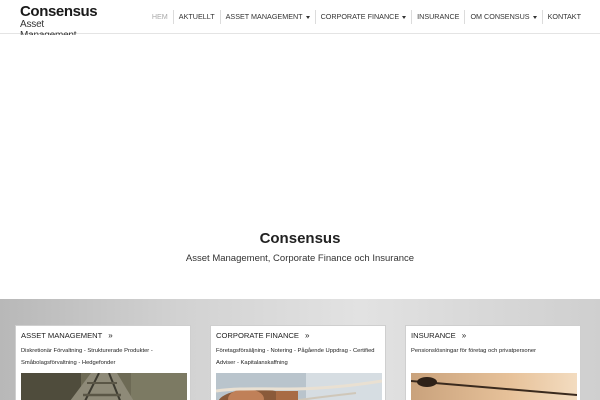  What do you see at coordinates (264, 16) in the screenshot?
I see `nav-item-label: ASSET MANAGEMENT` at bounding box center [264, 16].